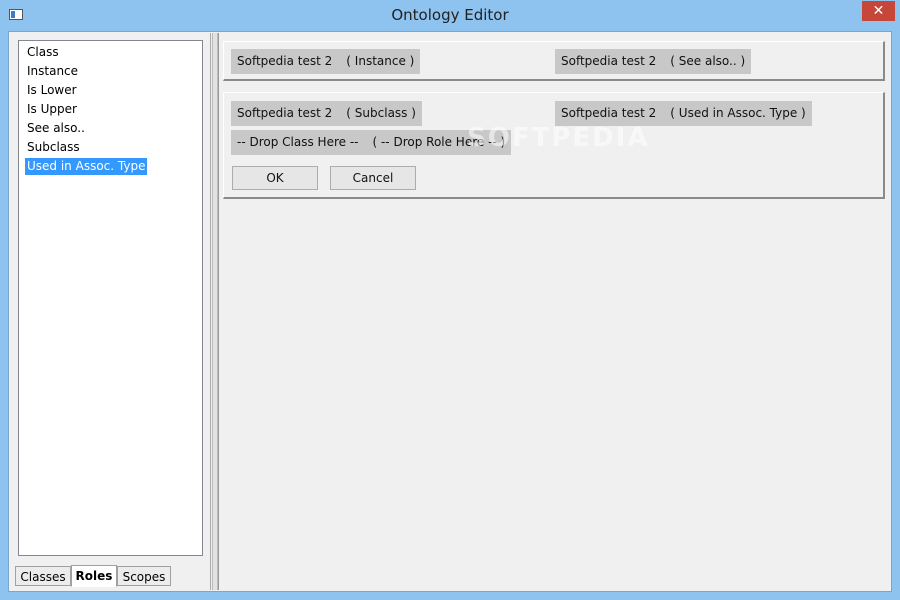 This screenshot has height=600, width=900. I want to click on chip-role-name: ( Instance ), so click(380, 61).